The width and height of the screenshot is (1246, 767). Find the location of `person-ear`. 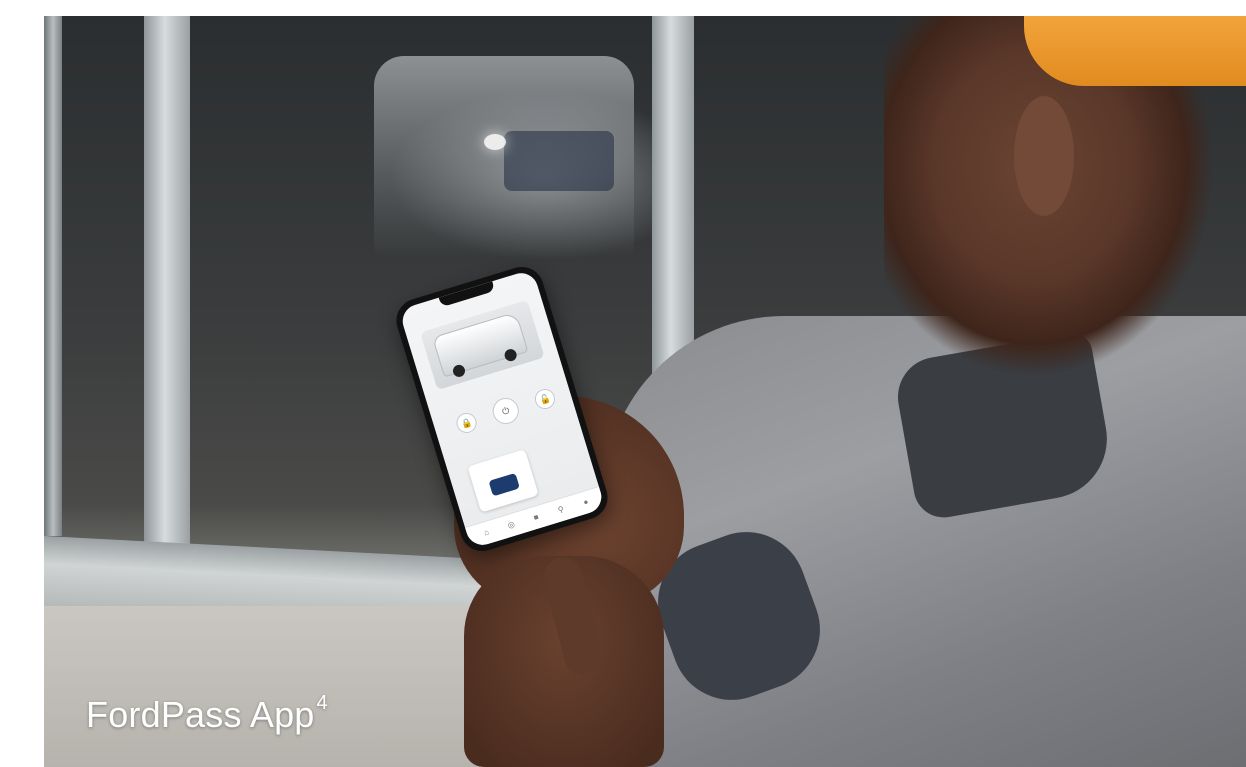

person-ear is located at coordinates (1044, 156).